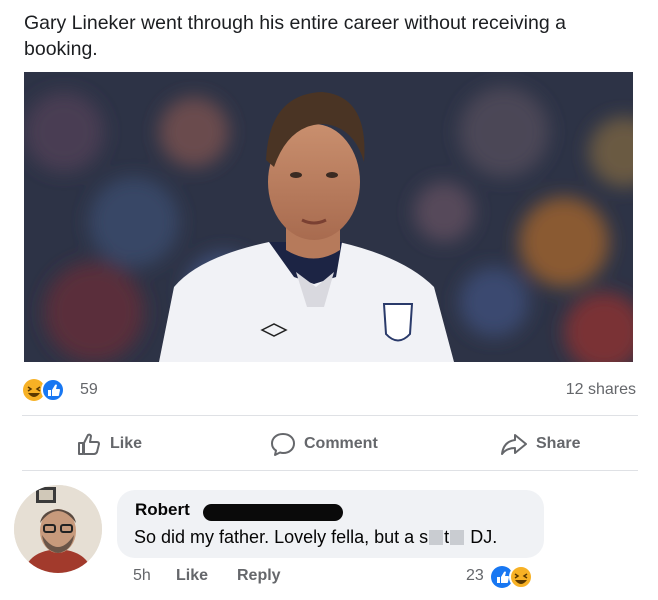 This screenshot has height=600, width=658. What do you see at coordinates (109, 444) in the screenshot?
I see `like-button: Like` at bounding box center [109, 444].